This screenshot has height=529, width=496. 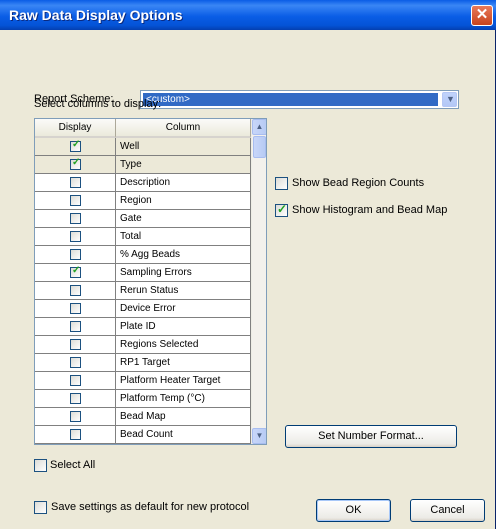 What do you see at coordinates (183, 291) in the screenshot?
I see `column-name-cell: Rerun Status` at bounding box center [183, 291].